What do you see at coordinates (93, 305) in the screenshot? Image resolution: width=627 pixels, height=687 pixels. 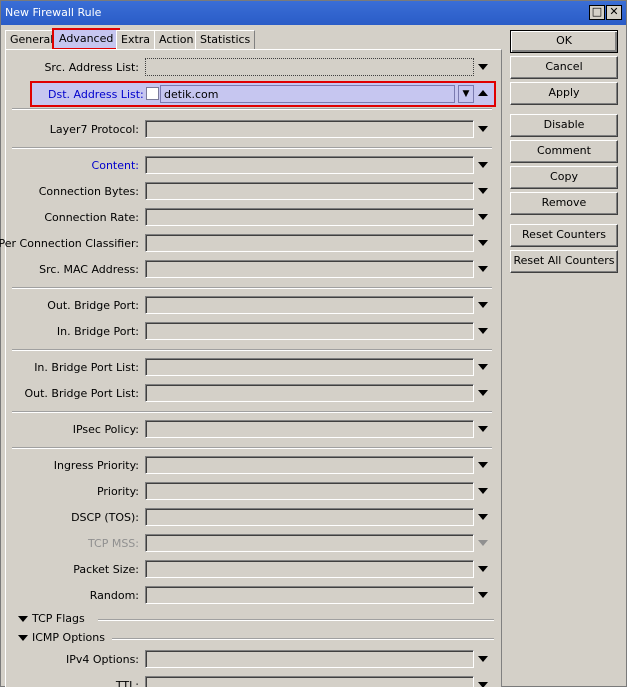 I see `out-bridge-port-label: Out. Bridge Port:` at bounding box center [93, 305].